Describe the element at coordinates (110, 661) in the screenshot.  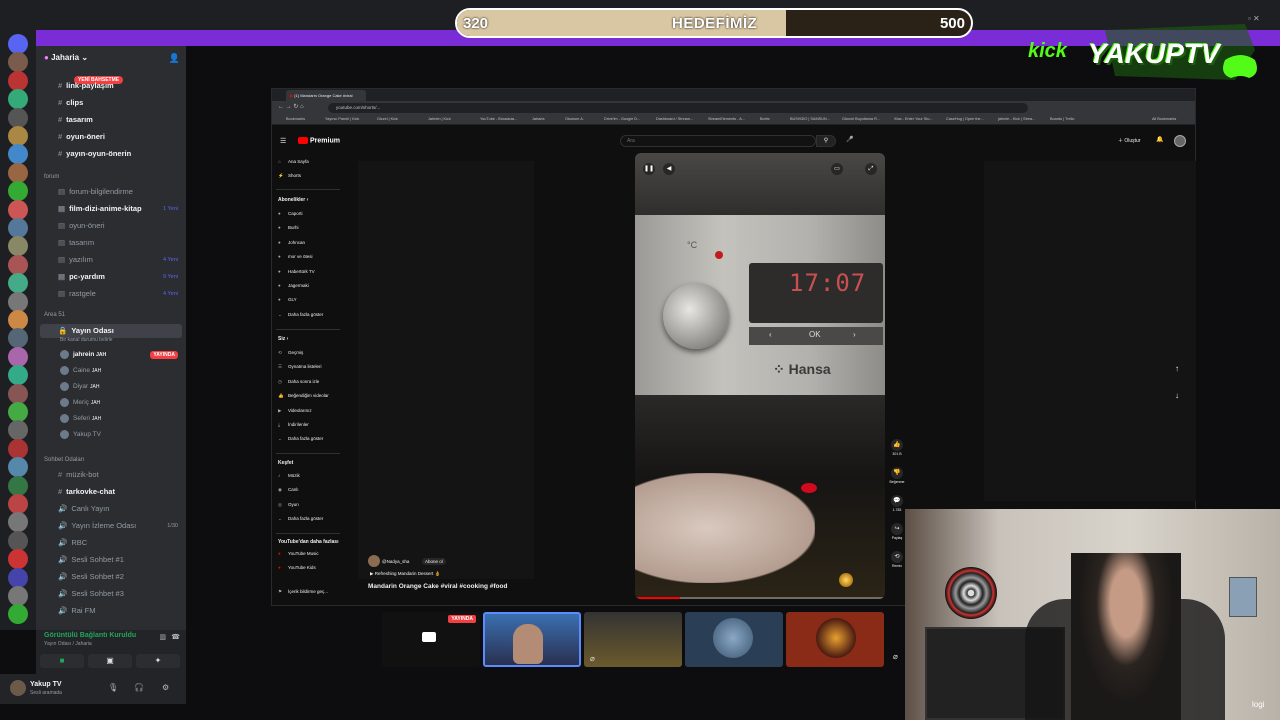
I see `screen-share-button: ▣` at that location.